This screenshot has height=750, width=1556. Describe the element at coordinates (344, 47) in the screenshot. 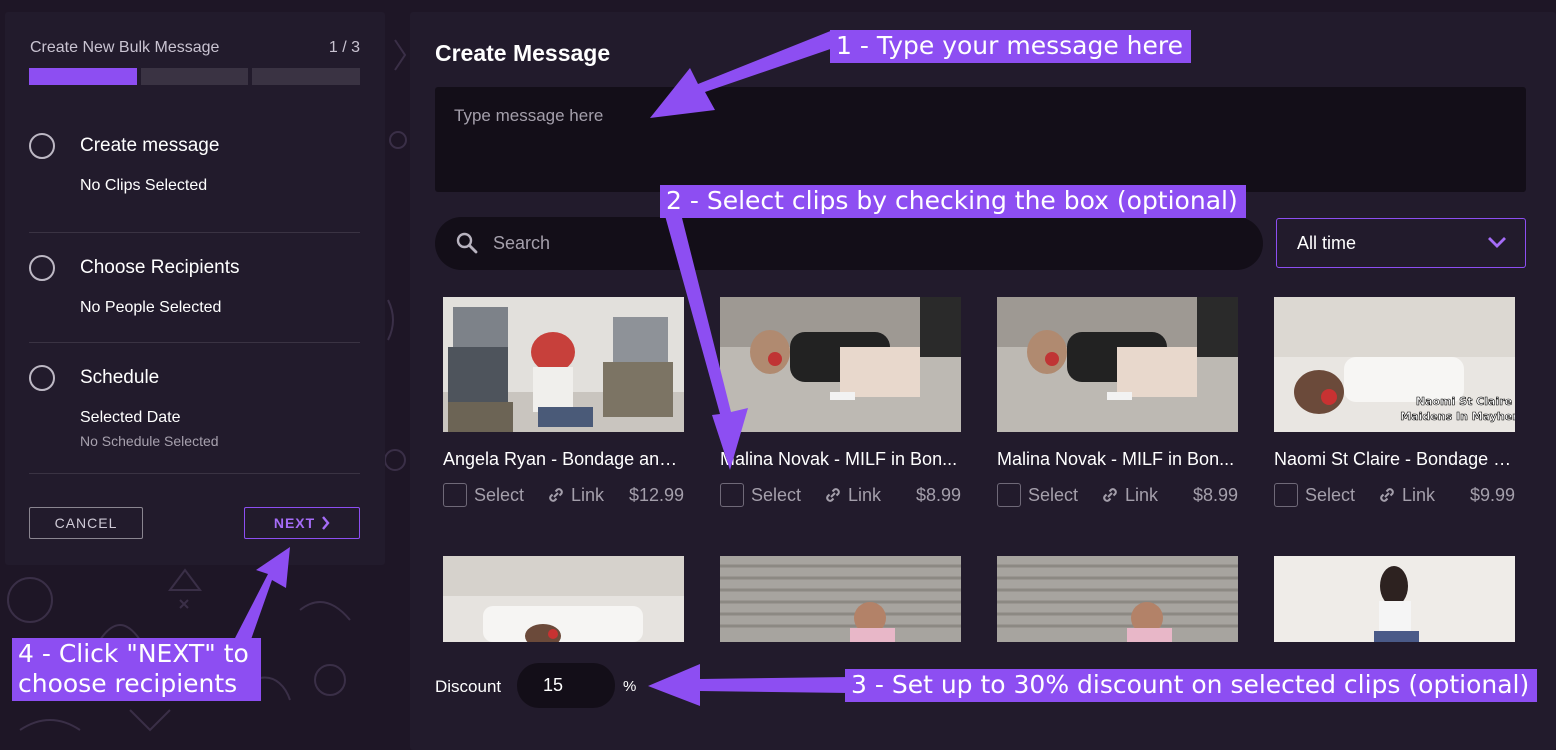

I see `step-counter: 1 / 3` at that location.